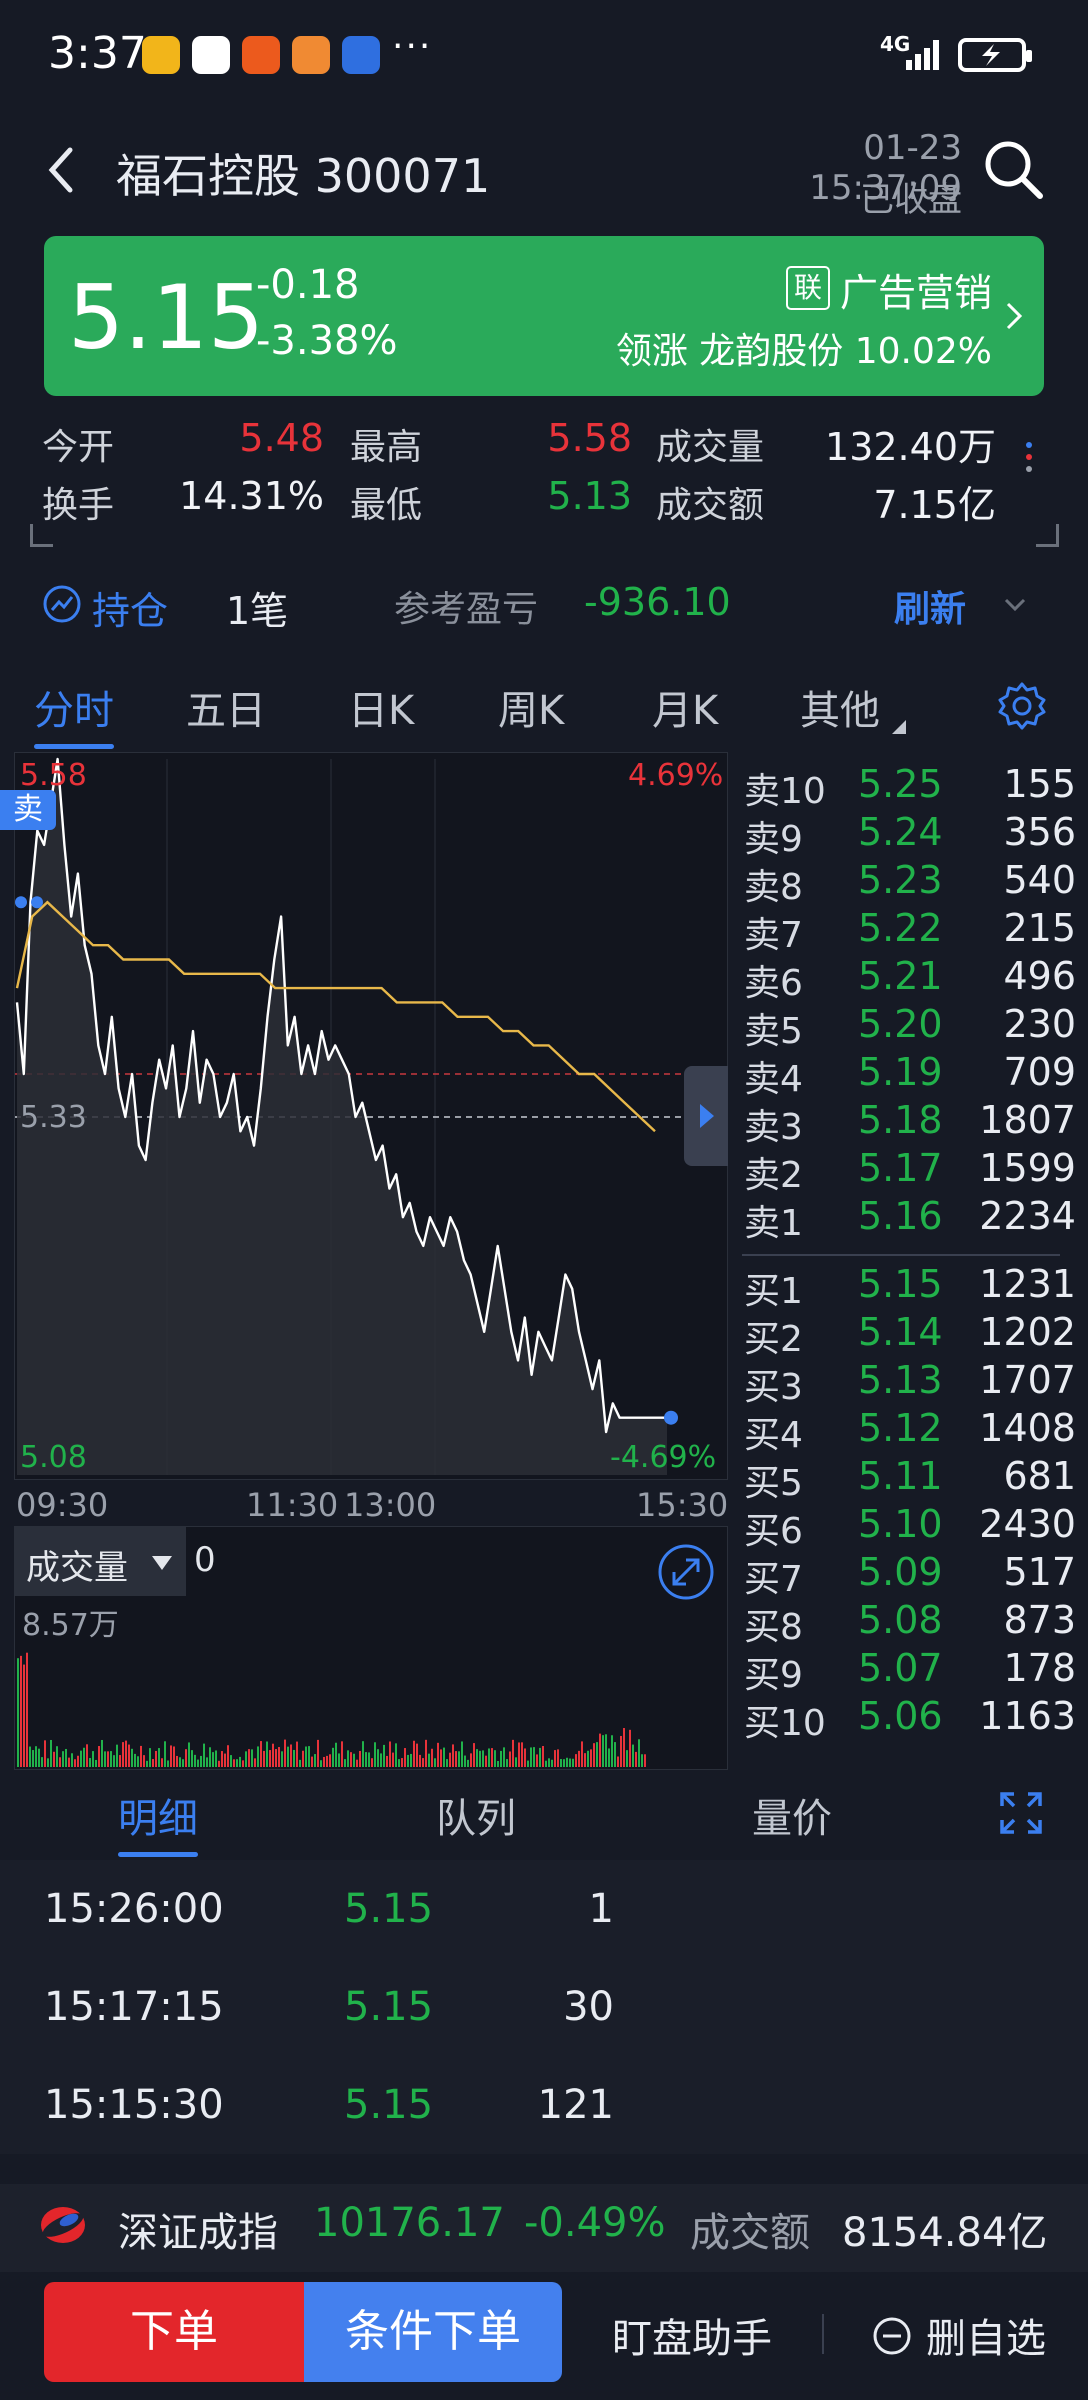 The image size is (1088, 2400). What do you see at coordinates (685, 707) in the screenshot?
I see `tab-monthly-k: 月K` at bounding box center [685, 707].